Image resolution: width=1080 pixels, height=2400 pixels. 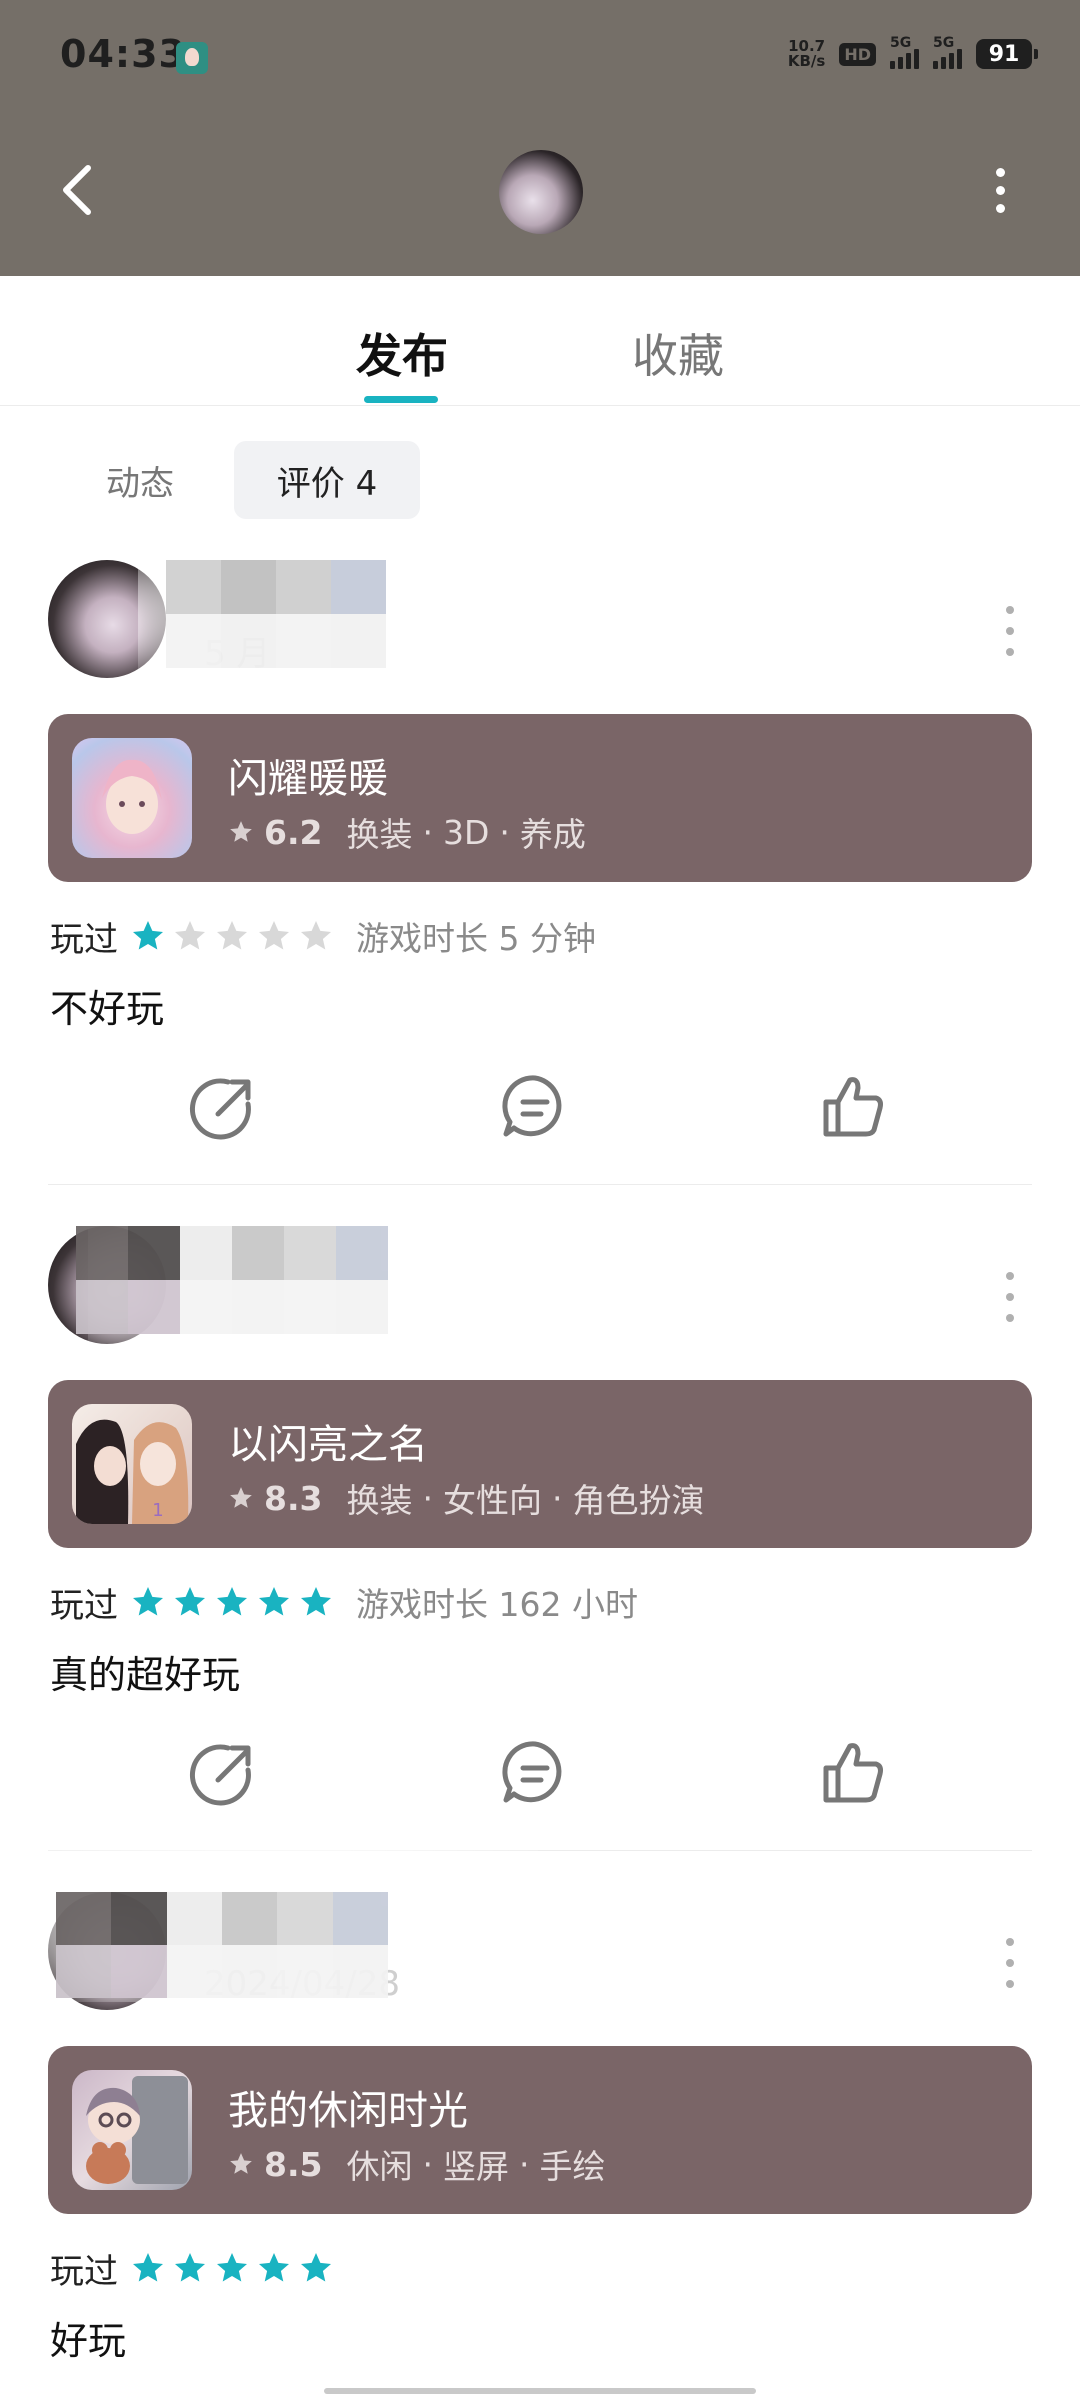 I want to click on playtime: 游戏时长 5 分钟, so click(x=476, y=938).